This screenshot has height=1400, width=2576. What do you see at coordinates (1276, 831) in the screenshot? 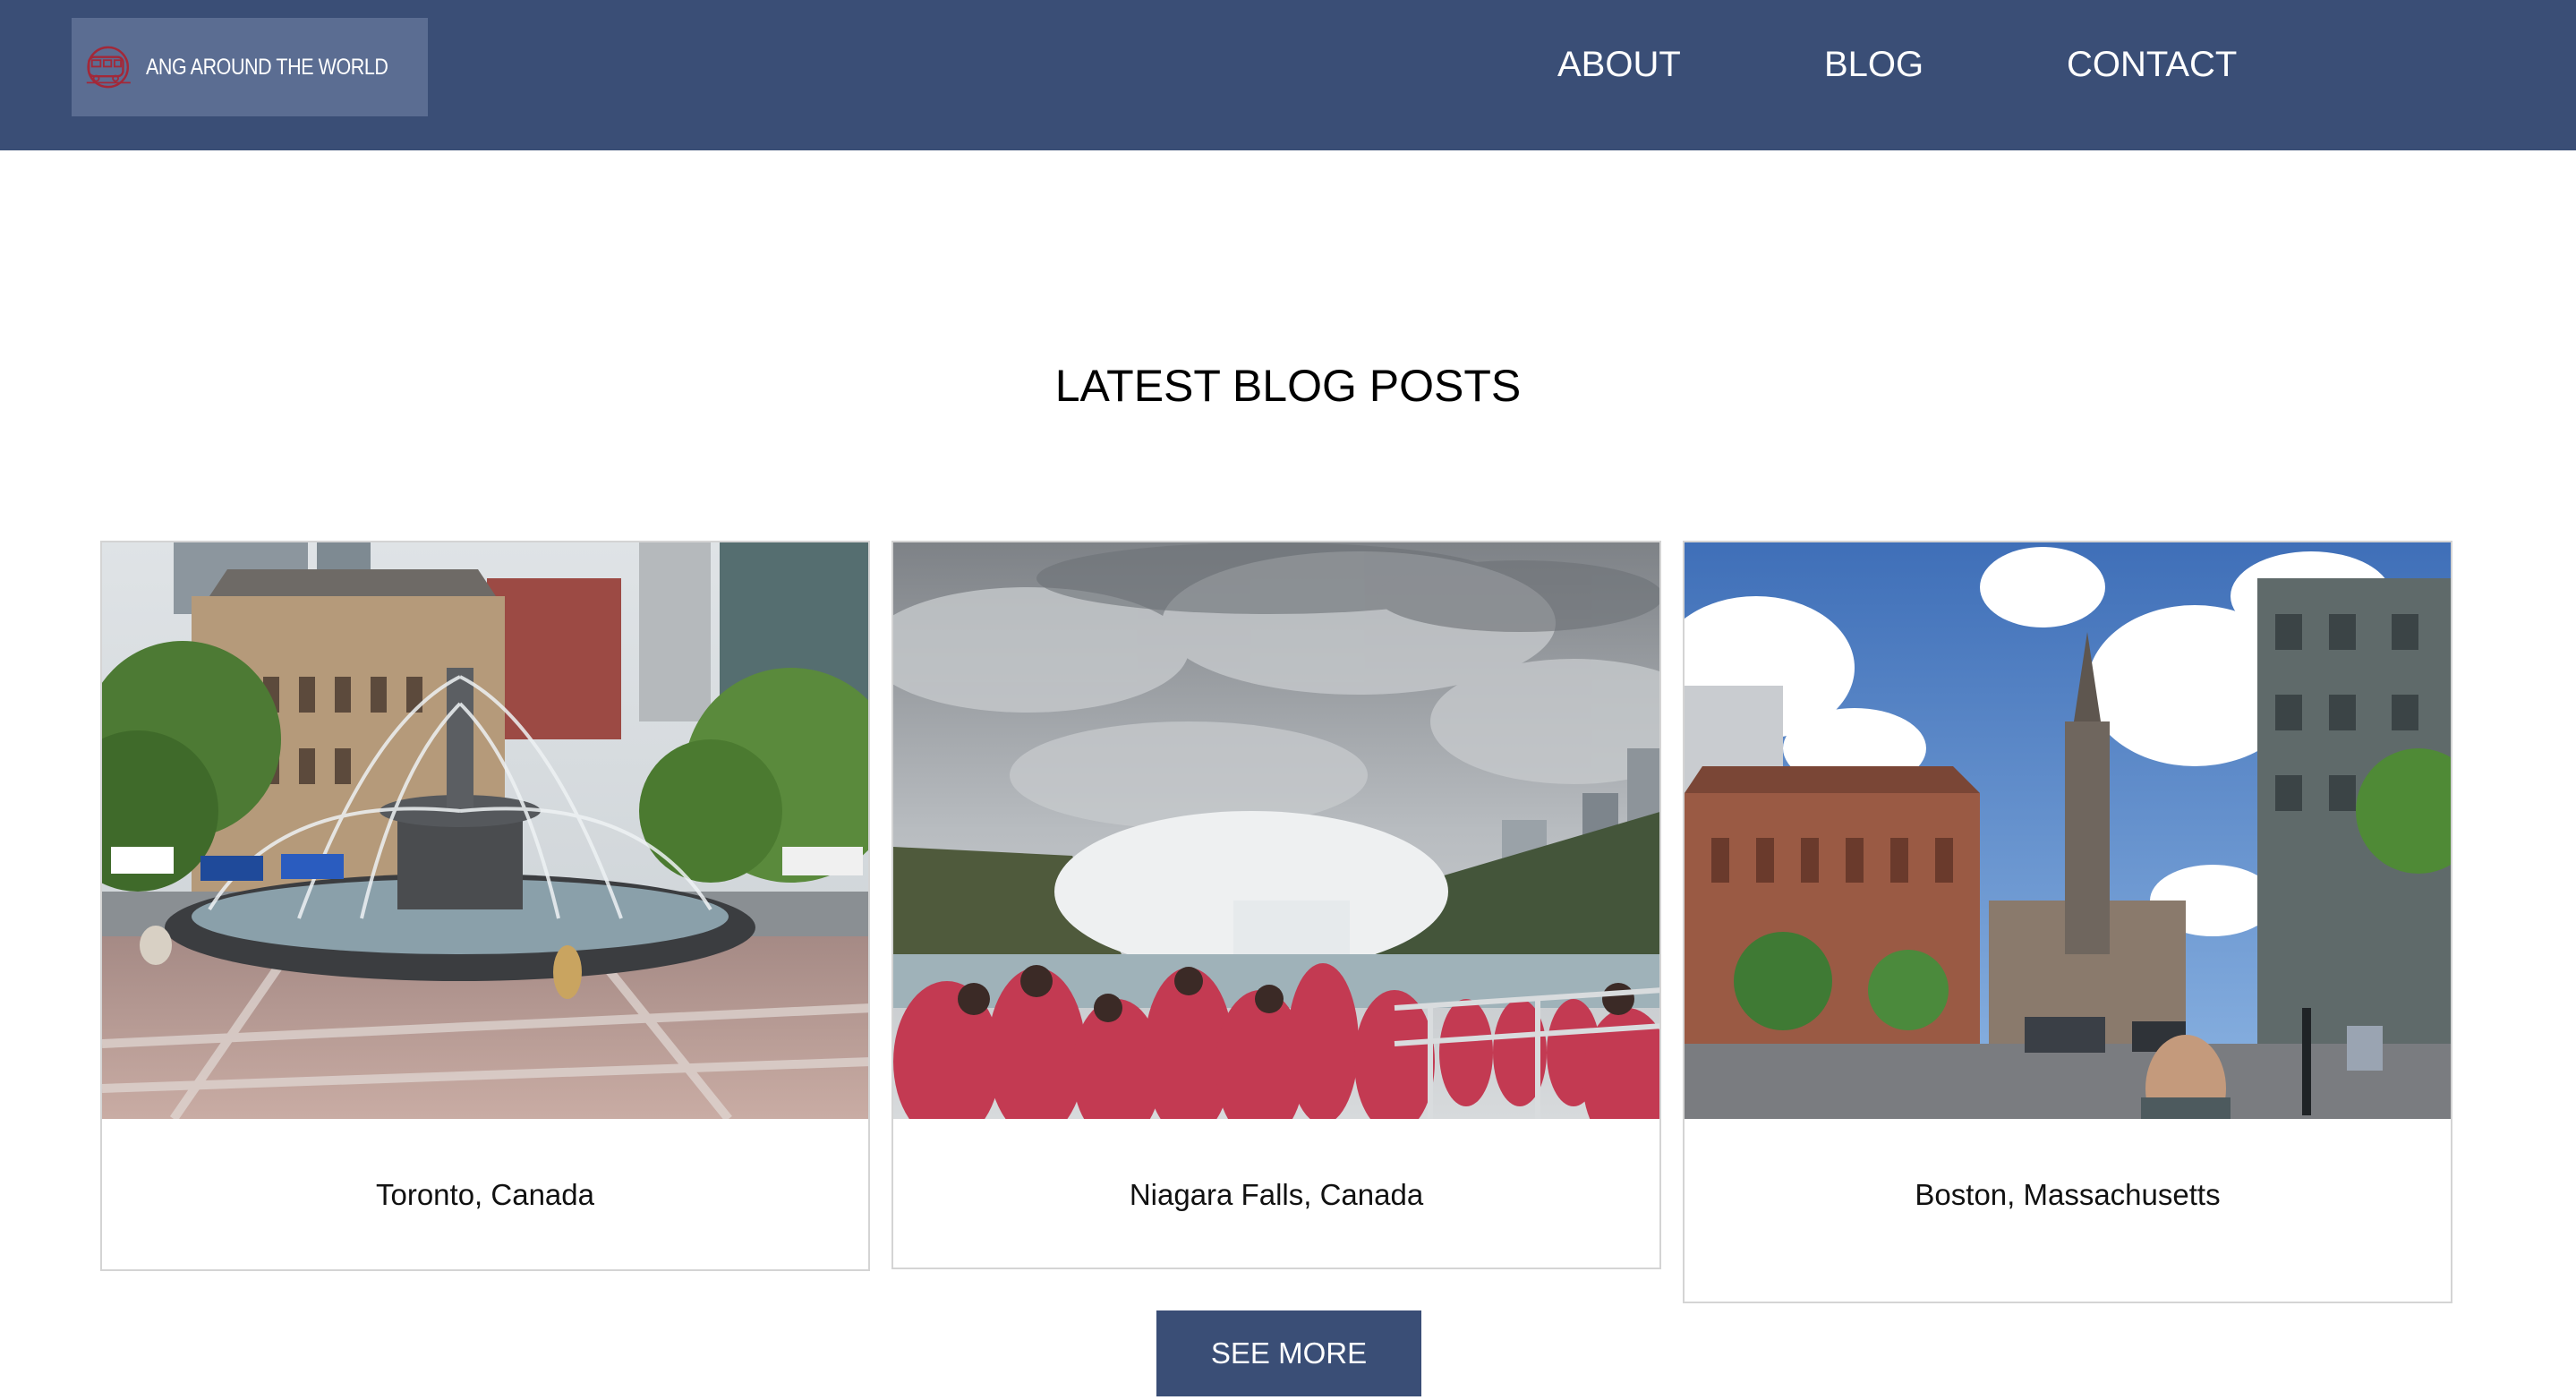
I see `waterfall-boat-photo` at bounding box center [1276, 831].